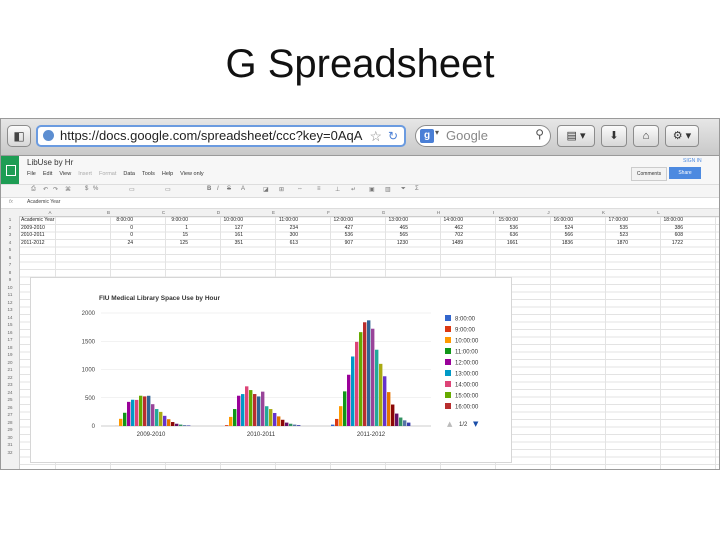  What do you see at coordinates (438, 212) in the screenshot?
I see `column-header-h: H` at bounding box center [438, 212].